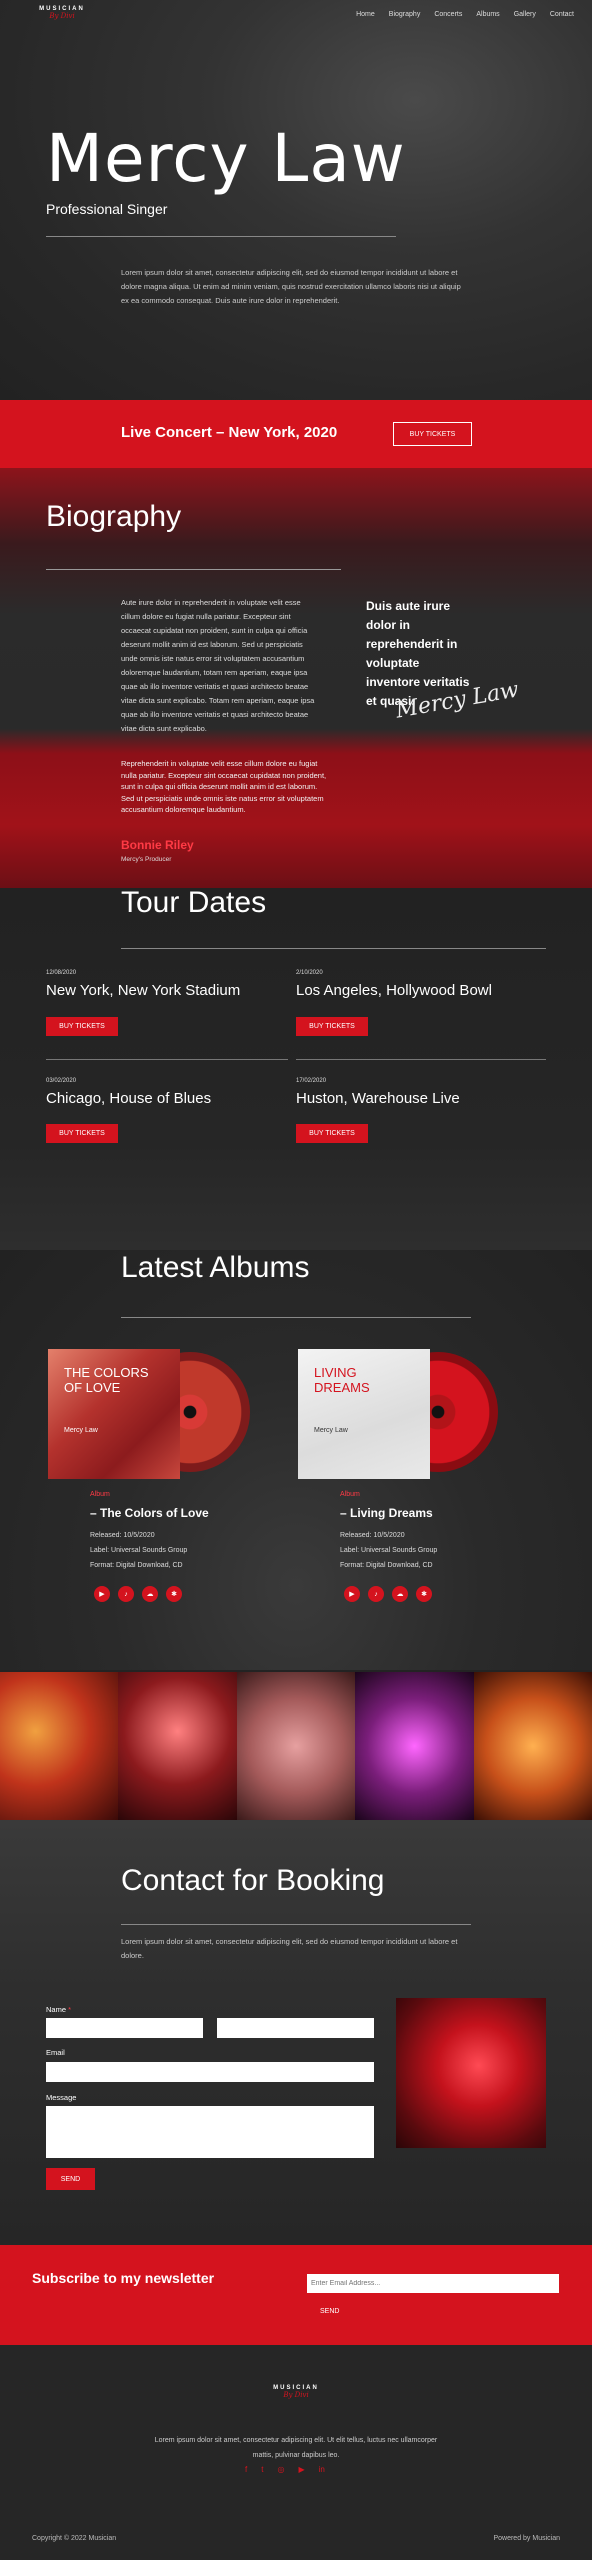 The height and width of the screenshot is (2560, 592). What do you see at coordinates (296, 1924) in the screenshot?
I see `contact-divider` at bounding box center [296, 1924].